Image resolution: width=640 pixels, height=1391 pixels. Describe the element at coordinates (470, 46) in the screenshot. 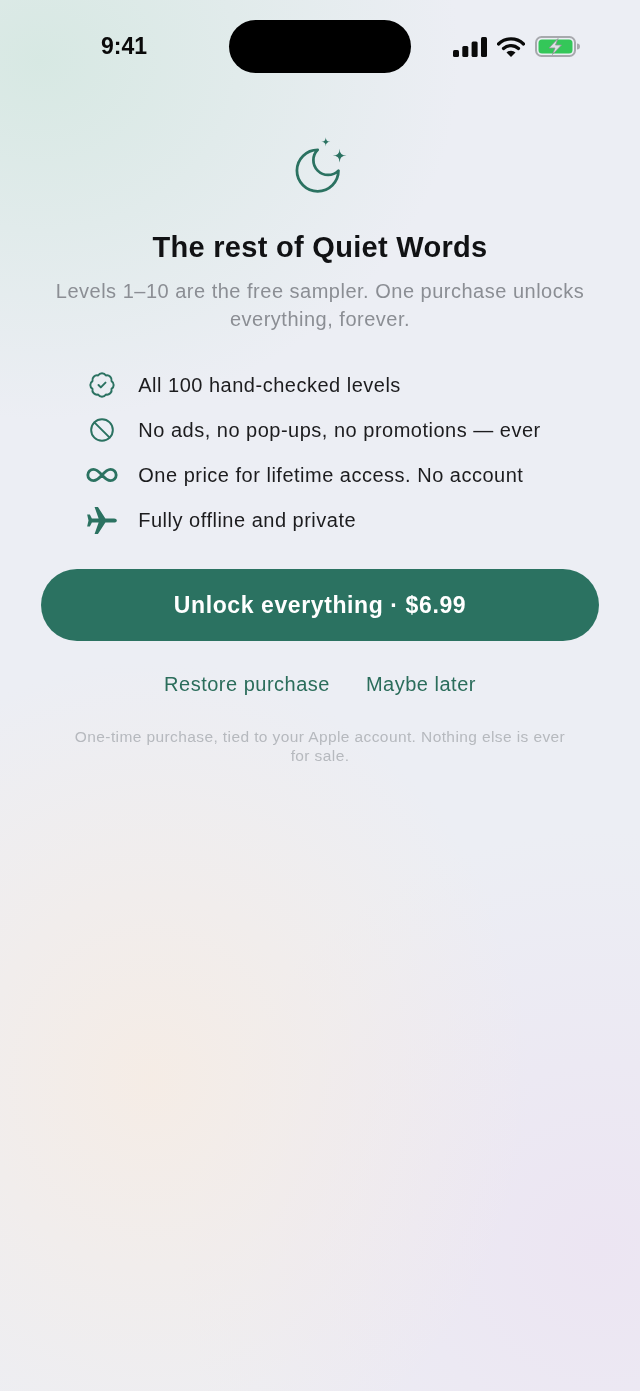

I see `signal-icon` at that location.